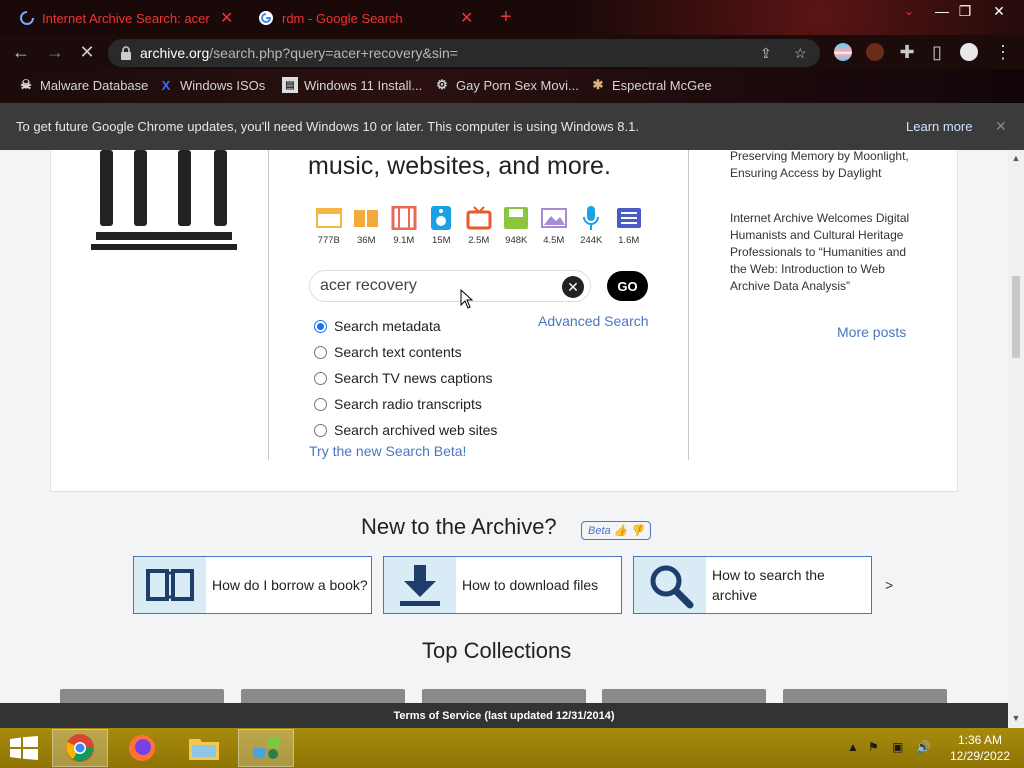 This screenshot has height=768, width=1024. I want to click on share-icon: ⇪, so click(766, 53).